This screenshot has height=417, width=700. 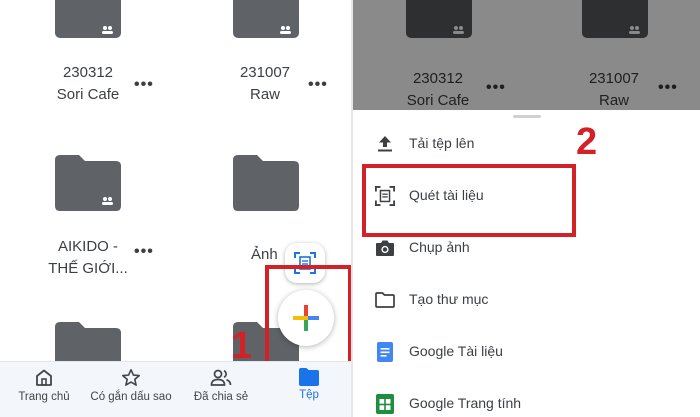 I want to click on menu-item-upload: Tải tệp lên, so click(x=526, y=144).